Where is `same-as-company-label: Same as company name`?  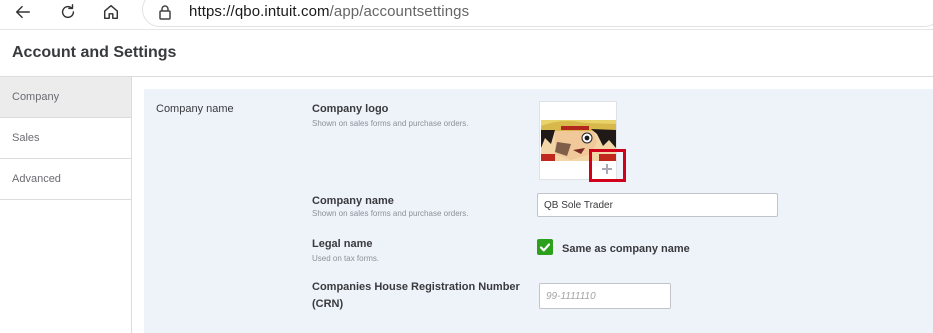 same-as-company-label: Same as company name is located at coordinates (626, 249).